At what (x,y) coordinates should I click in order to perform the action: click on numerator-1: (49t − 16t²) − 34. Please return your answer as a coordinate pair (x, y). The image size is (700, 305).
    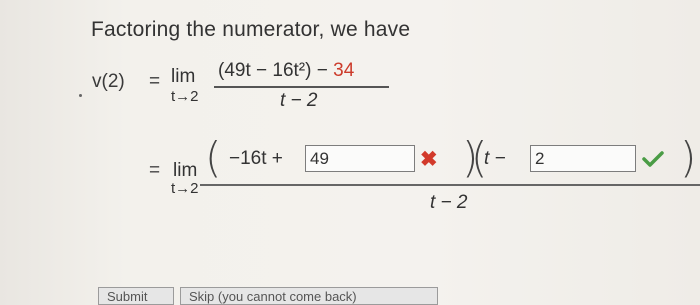
    Looking at the image, I should click on (286, 71).